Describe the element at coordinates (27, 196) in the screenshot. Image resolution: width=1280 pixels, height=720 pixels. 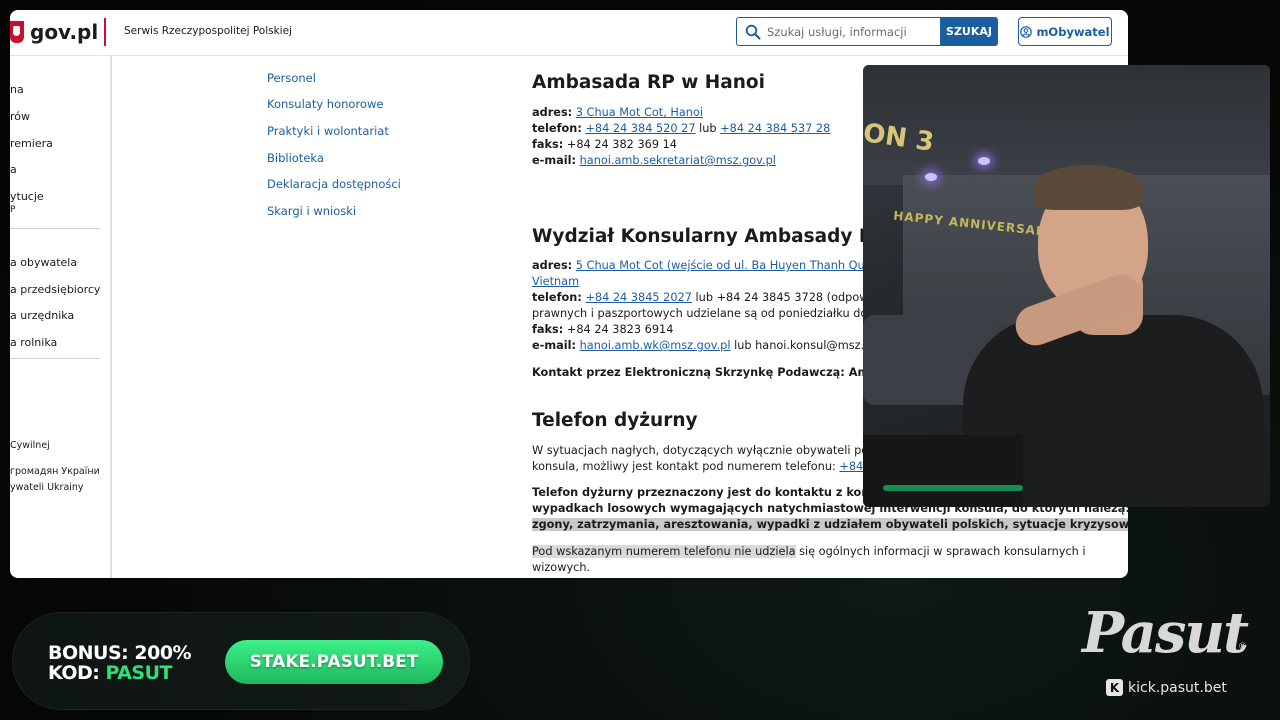
I see `sidebar-item: ytucje` at that location.